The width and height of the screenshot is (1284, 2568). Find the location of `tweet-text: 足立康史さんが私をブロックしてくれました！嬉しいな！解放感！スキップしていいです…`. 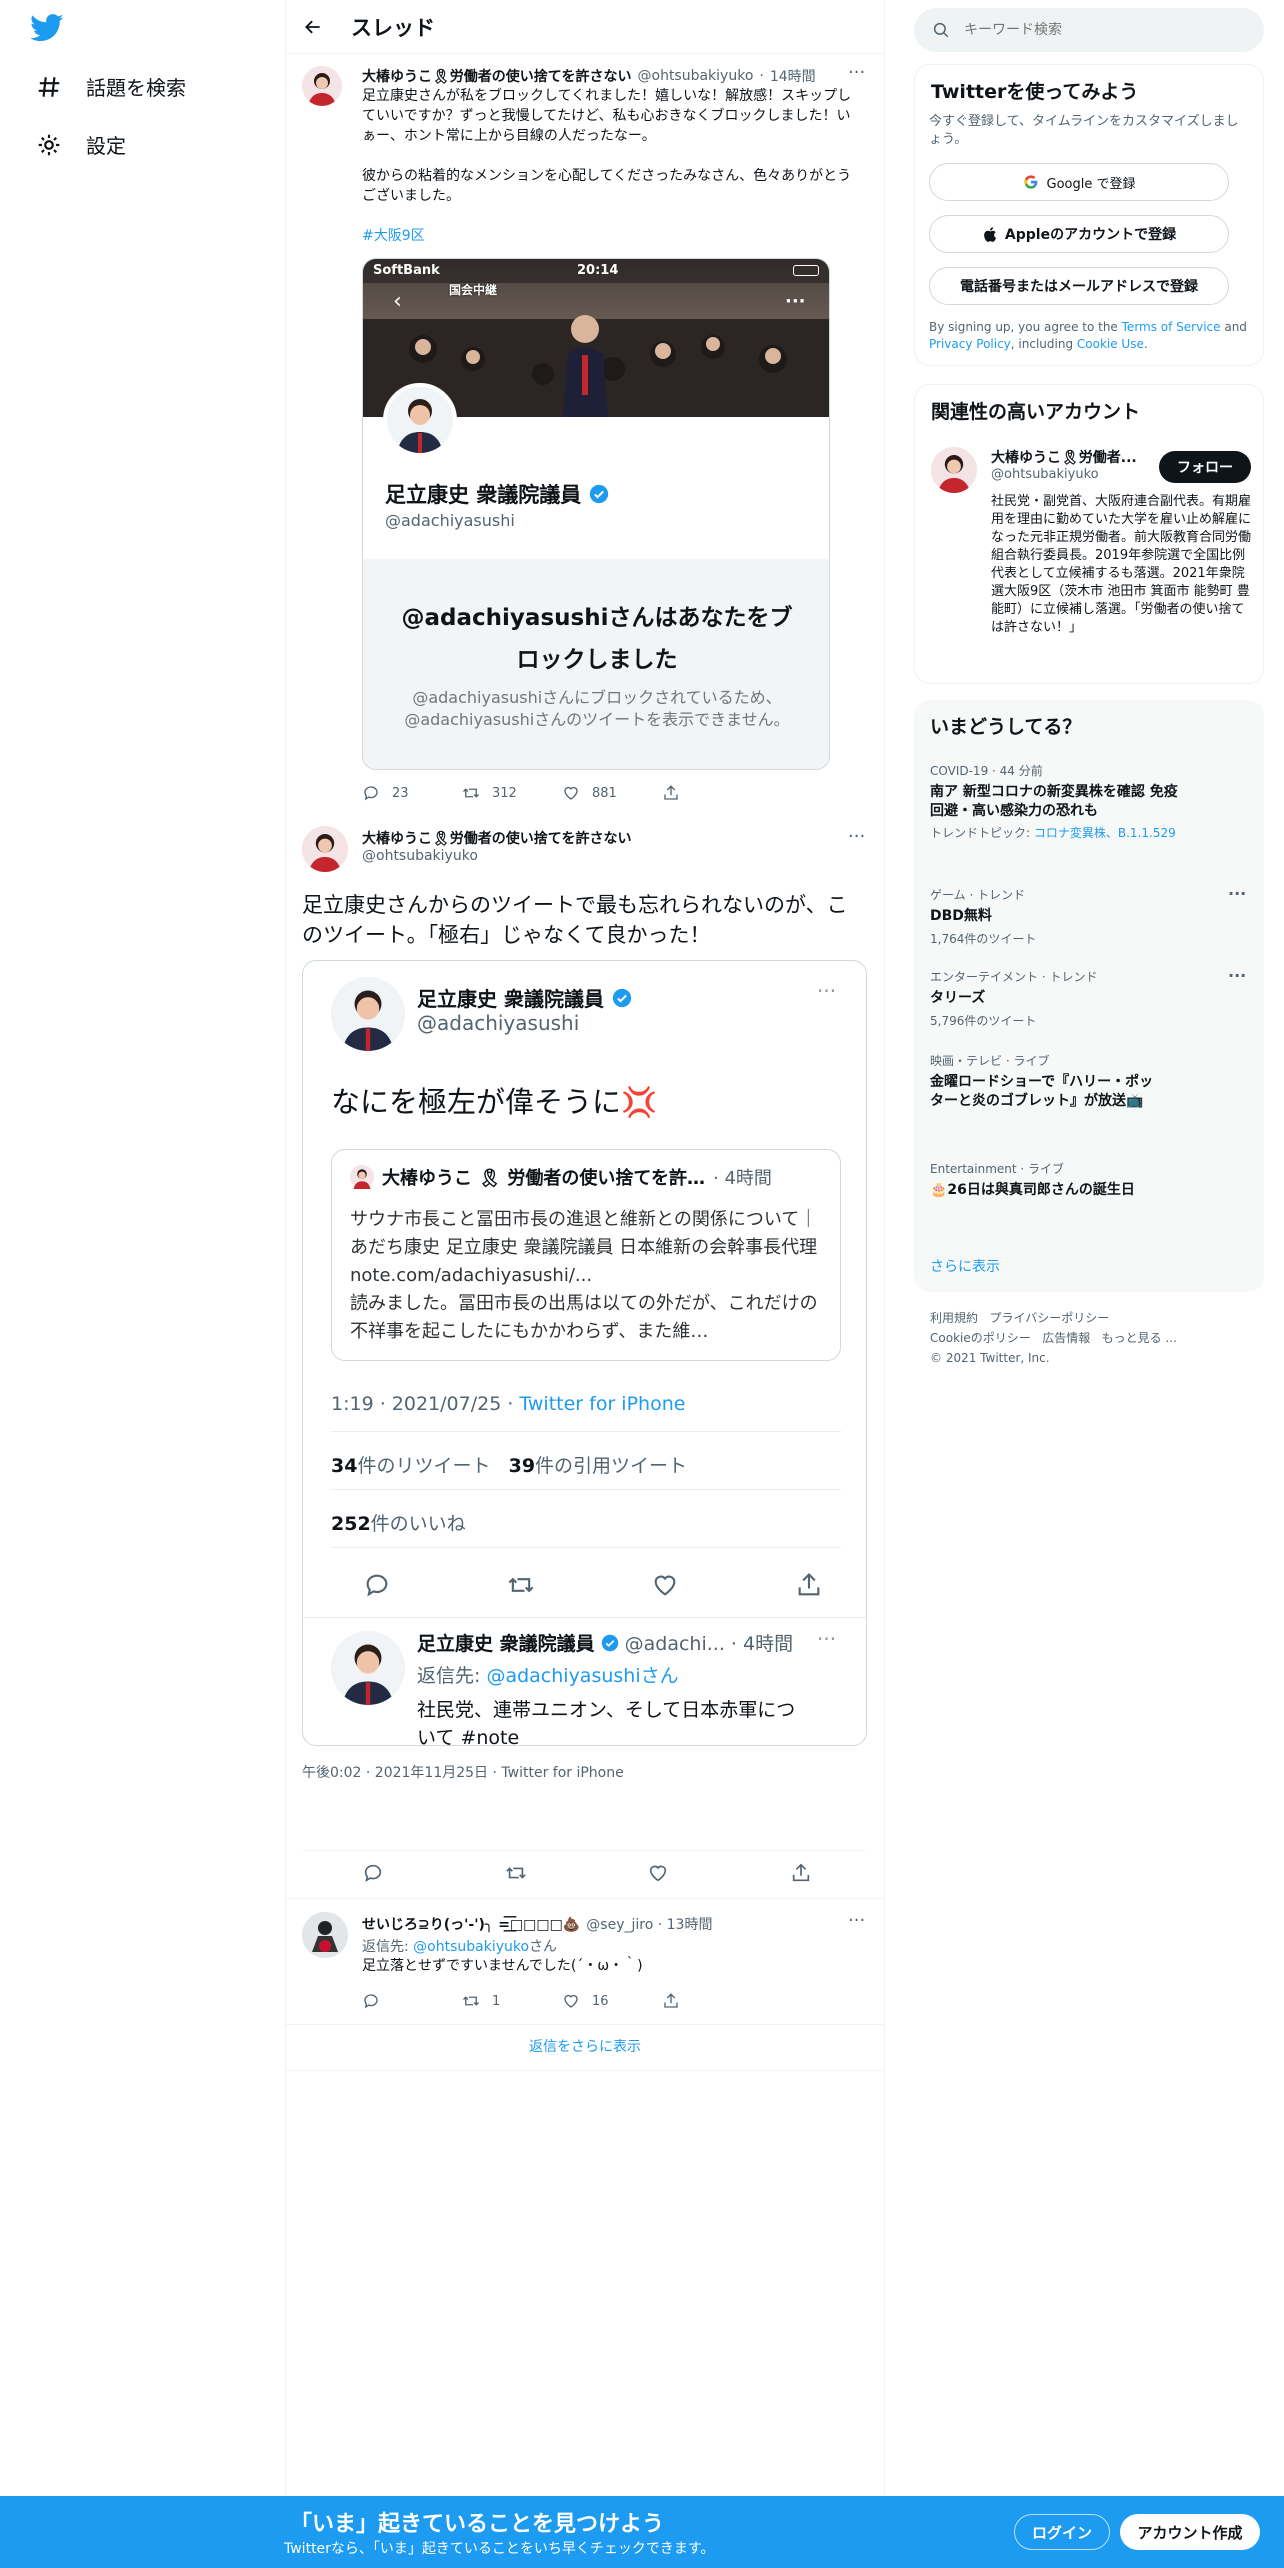

tweet-text: 足立康史さんが私をブロックしてくれました！嬉しいな！解放感！スキップしていいです… is located at coordinates (607, 146).